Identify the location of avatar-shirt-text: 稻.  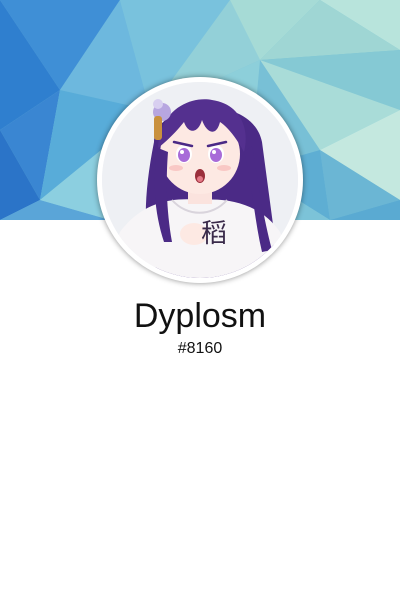
(214, 234).